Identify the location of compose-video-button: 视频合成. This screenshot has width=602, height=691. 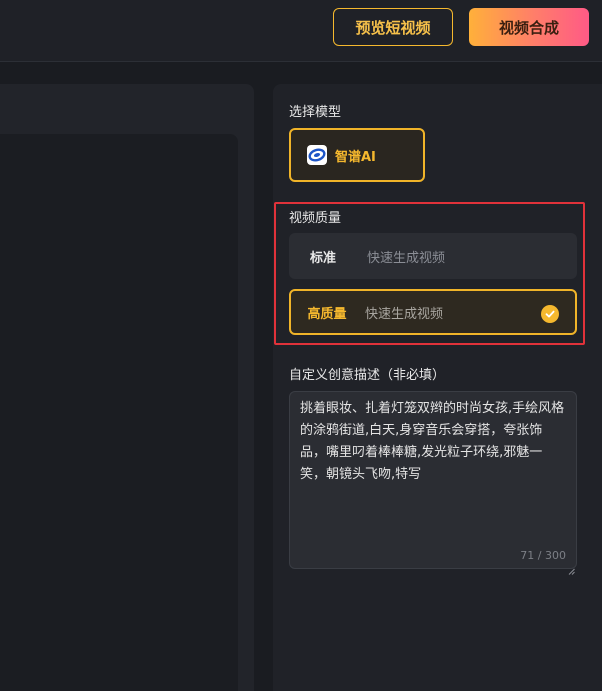
(529, 27).